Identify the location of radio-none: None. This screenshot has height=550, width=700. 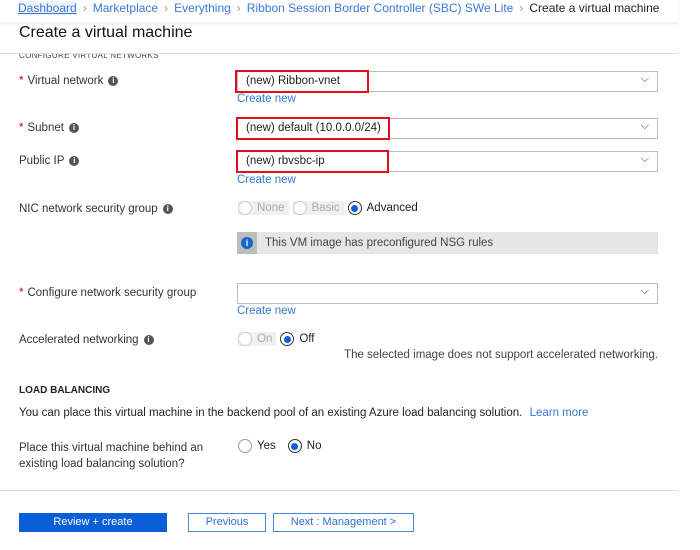
(263, 208).